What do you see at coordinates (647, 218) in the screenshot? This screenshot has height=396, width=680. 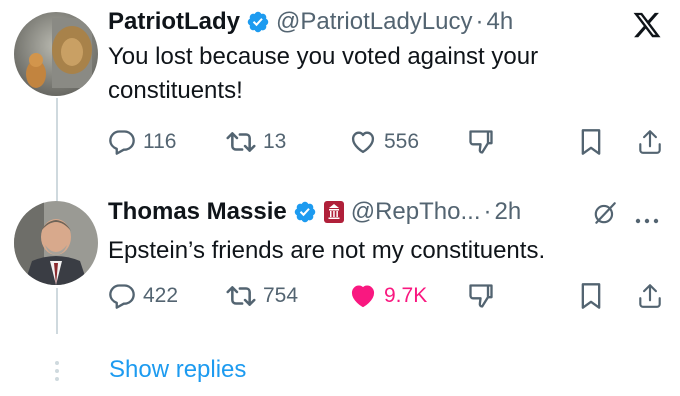 I see `more-icon` at bounding box center [647, 218].